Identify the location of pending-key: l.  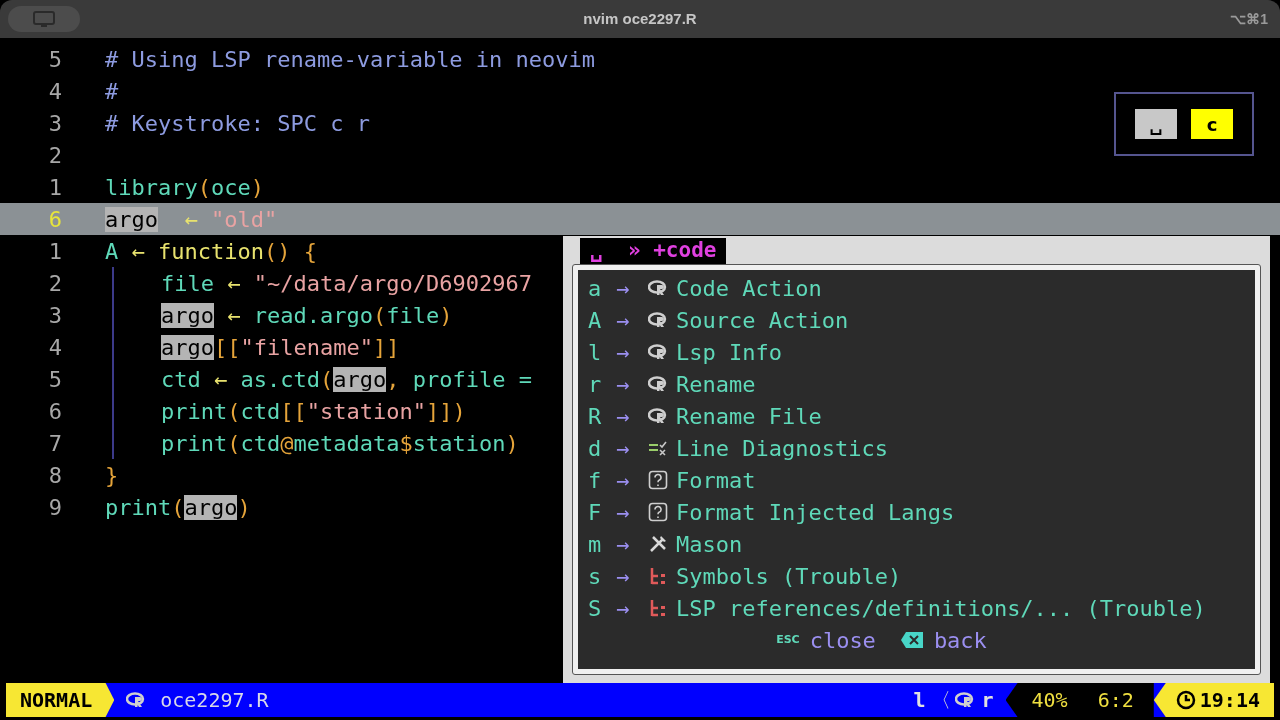
(919, 700).